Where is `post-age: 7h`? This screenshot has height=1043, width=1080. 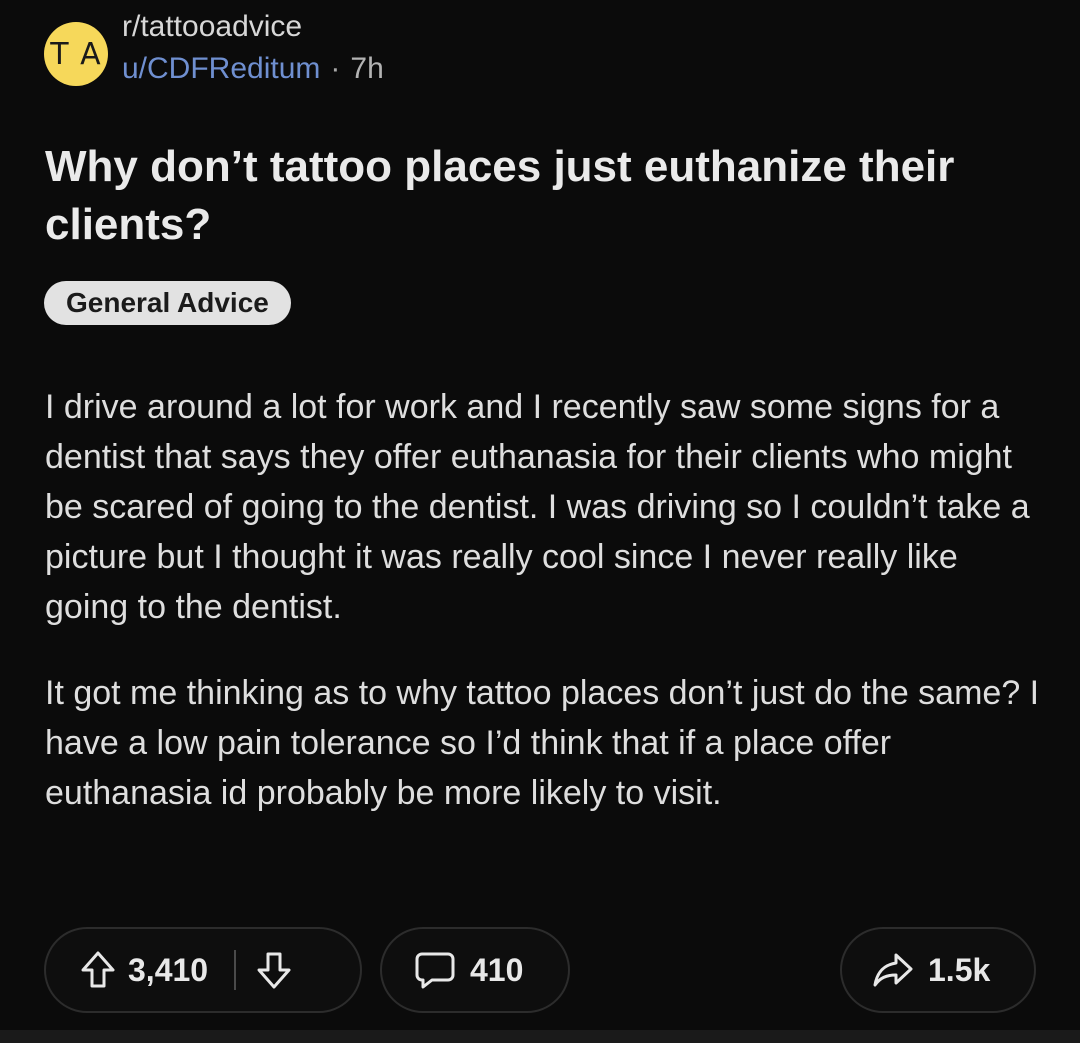 post-age: 7h is located at coordinates (367, 68).